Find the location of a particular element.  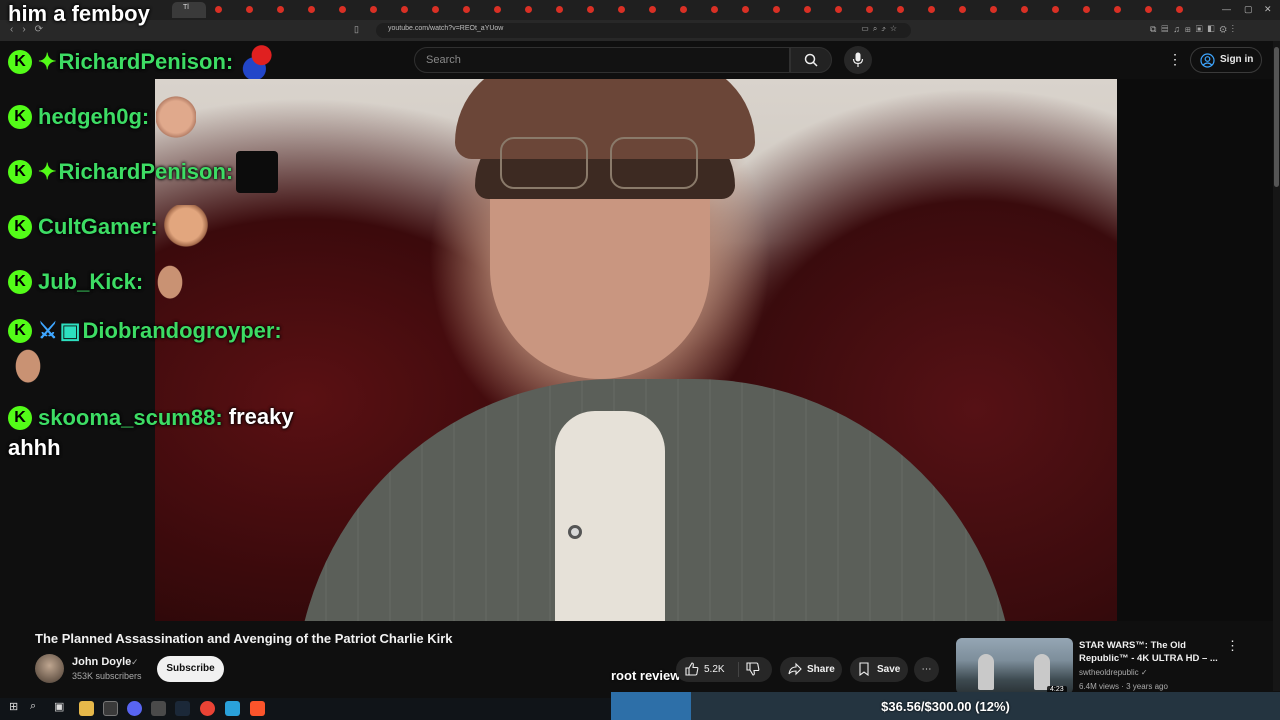

channel-name: John Doyle is located at coordinates (101, 662).